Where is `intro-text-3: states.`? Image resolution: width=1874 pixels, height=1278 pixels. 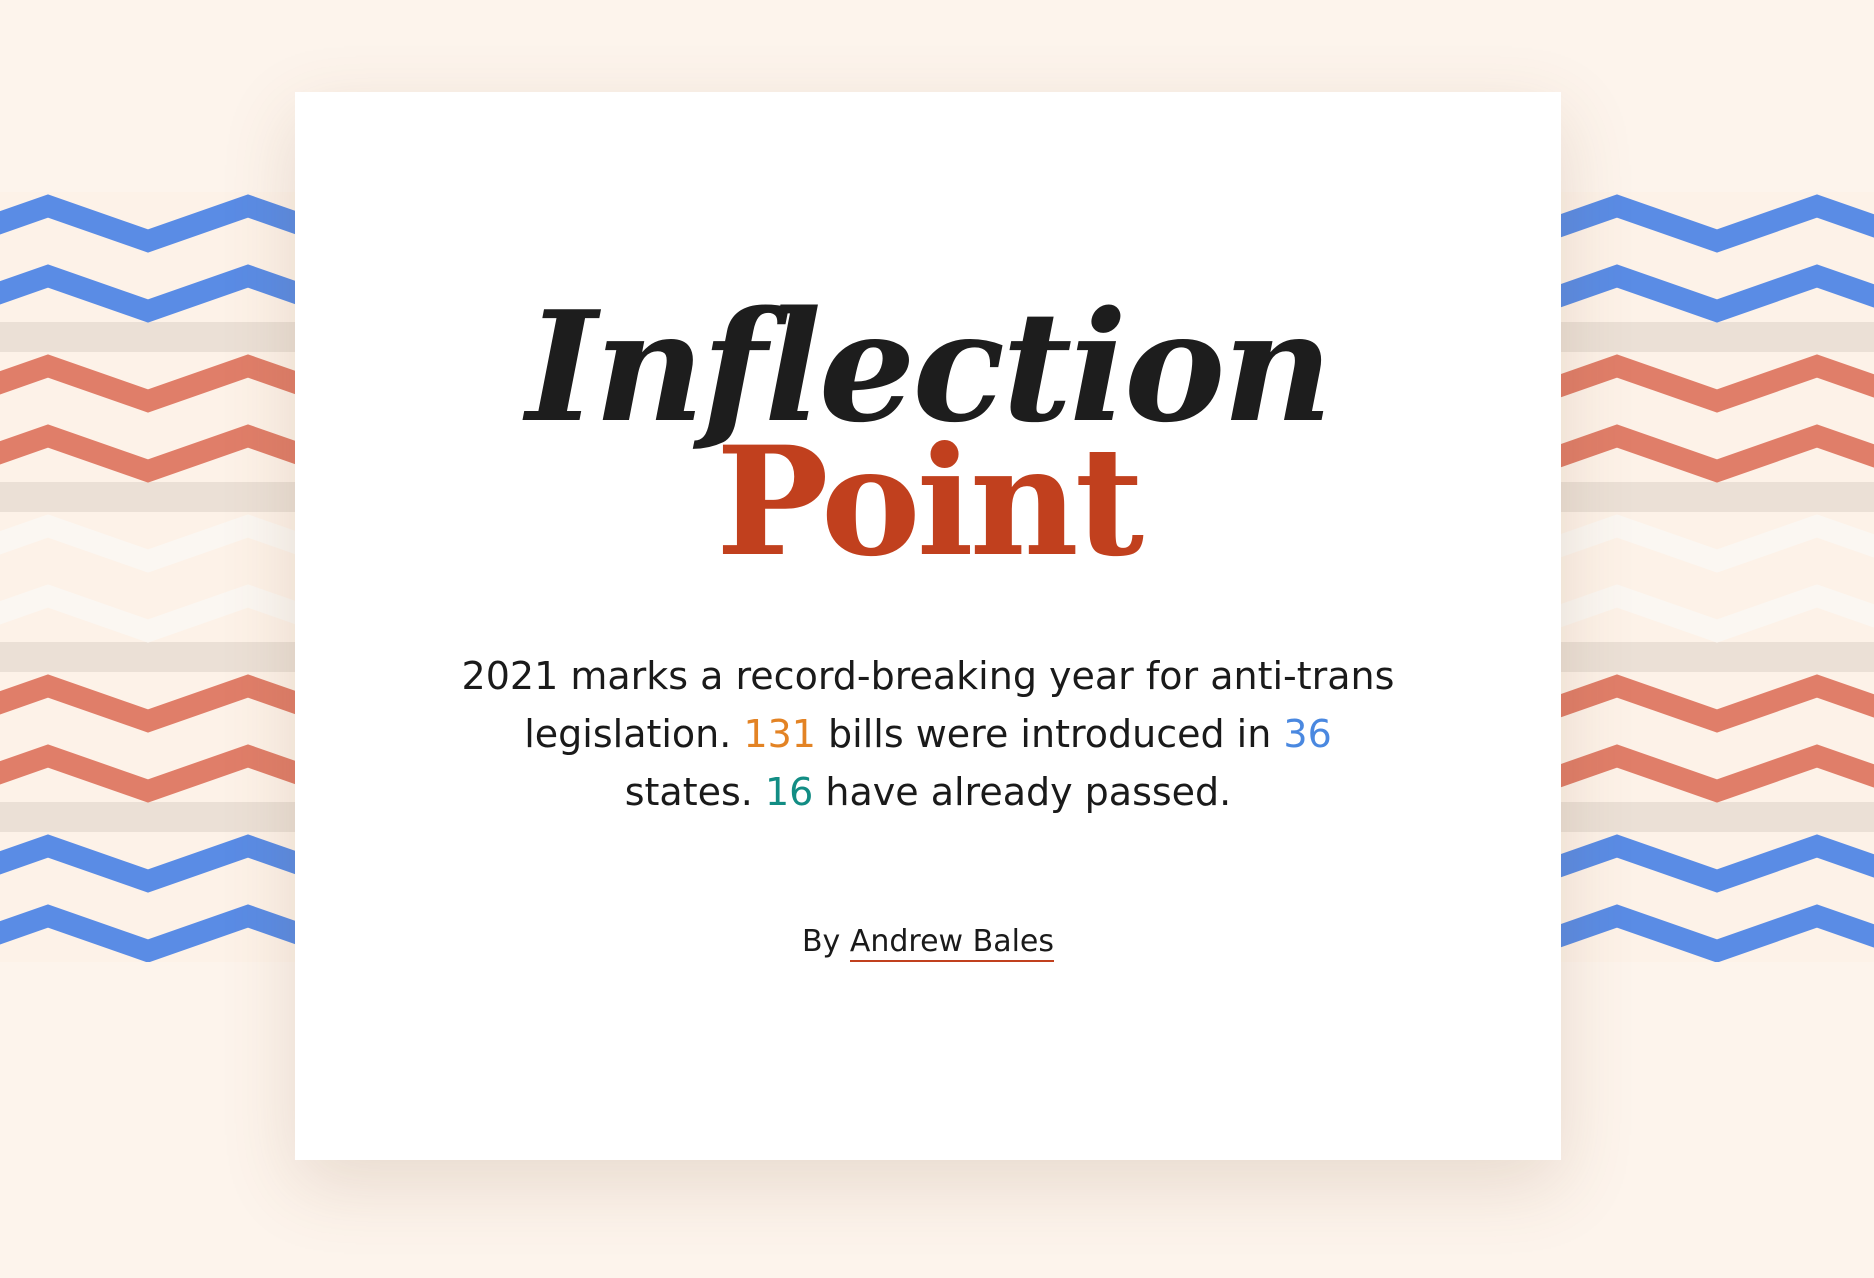 intro-text-3: states. is located at coordinates (694, 792).